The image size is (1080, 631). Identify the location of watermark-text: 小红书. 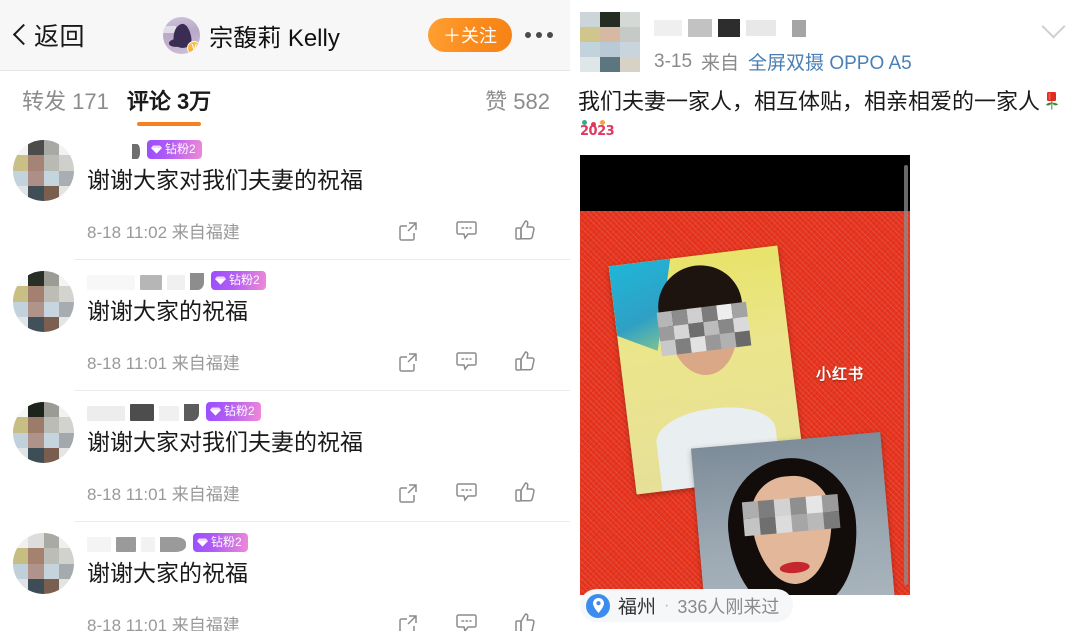
(840, 374).